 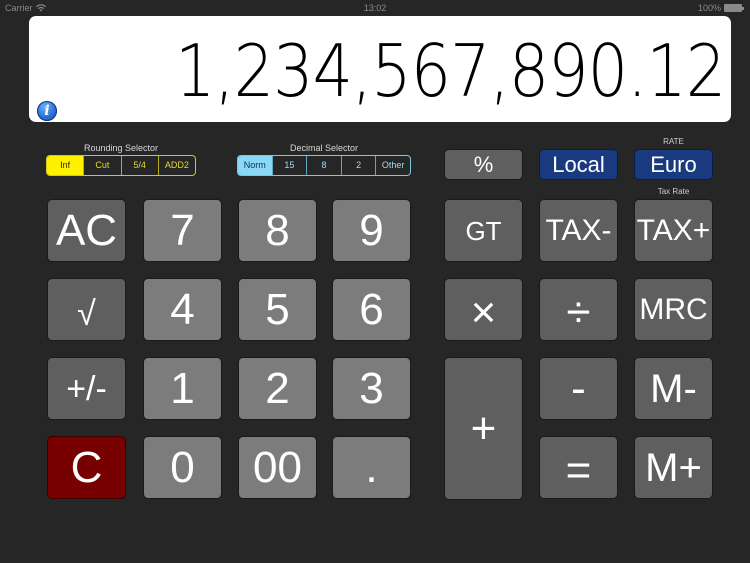 What do you see at coordinates (673, 309) in the screenshot?
I see `memory-recall-button: MRC` at bounding box center [673, 309].